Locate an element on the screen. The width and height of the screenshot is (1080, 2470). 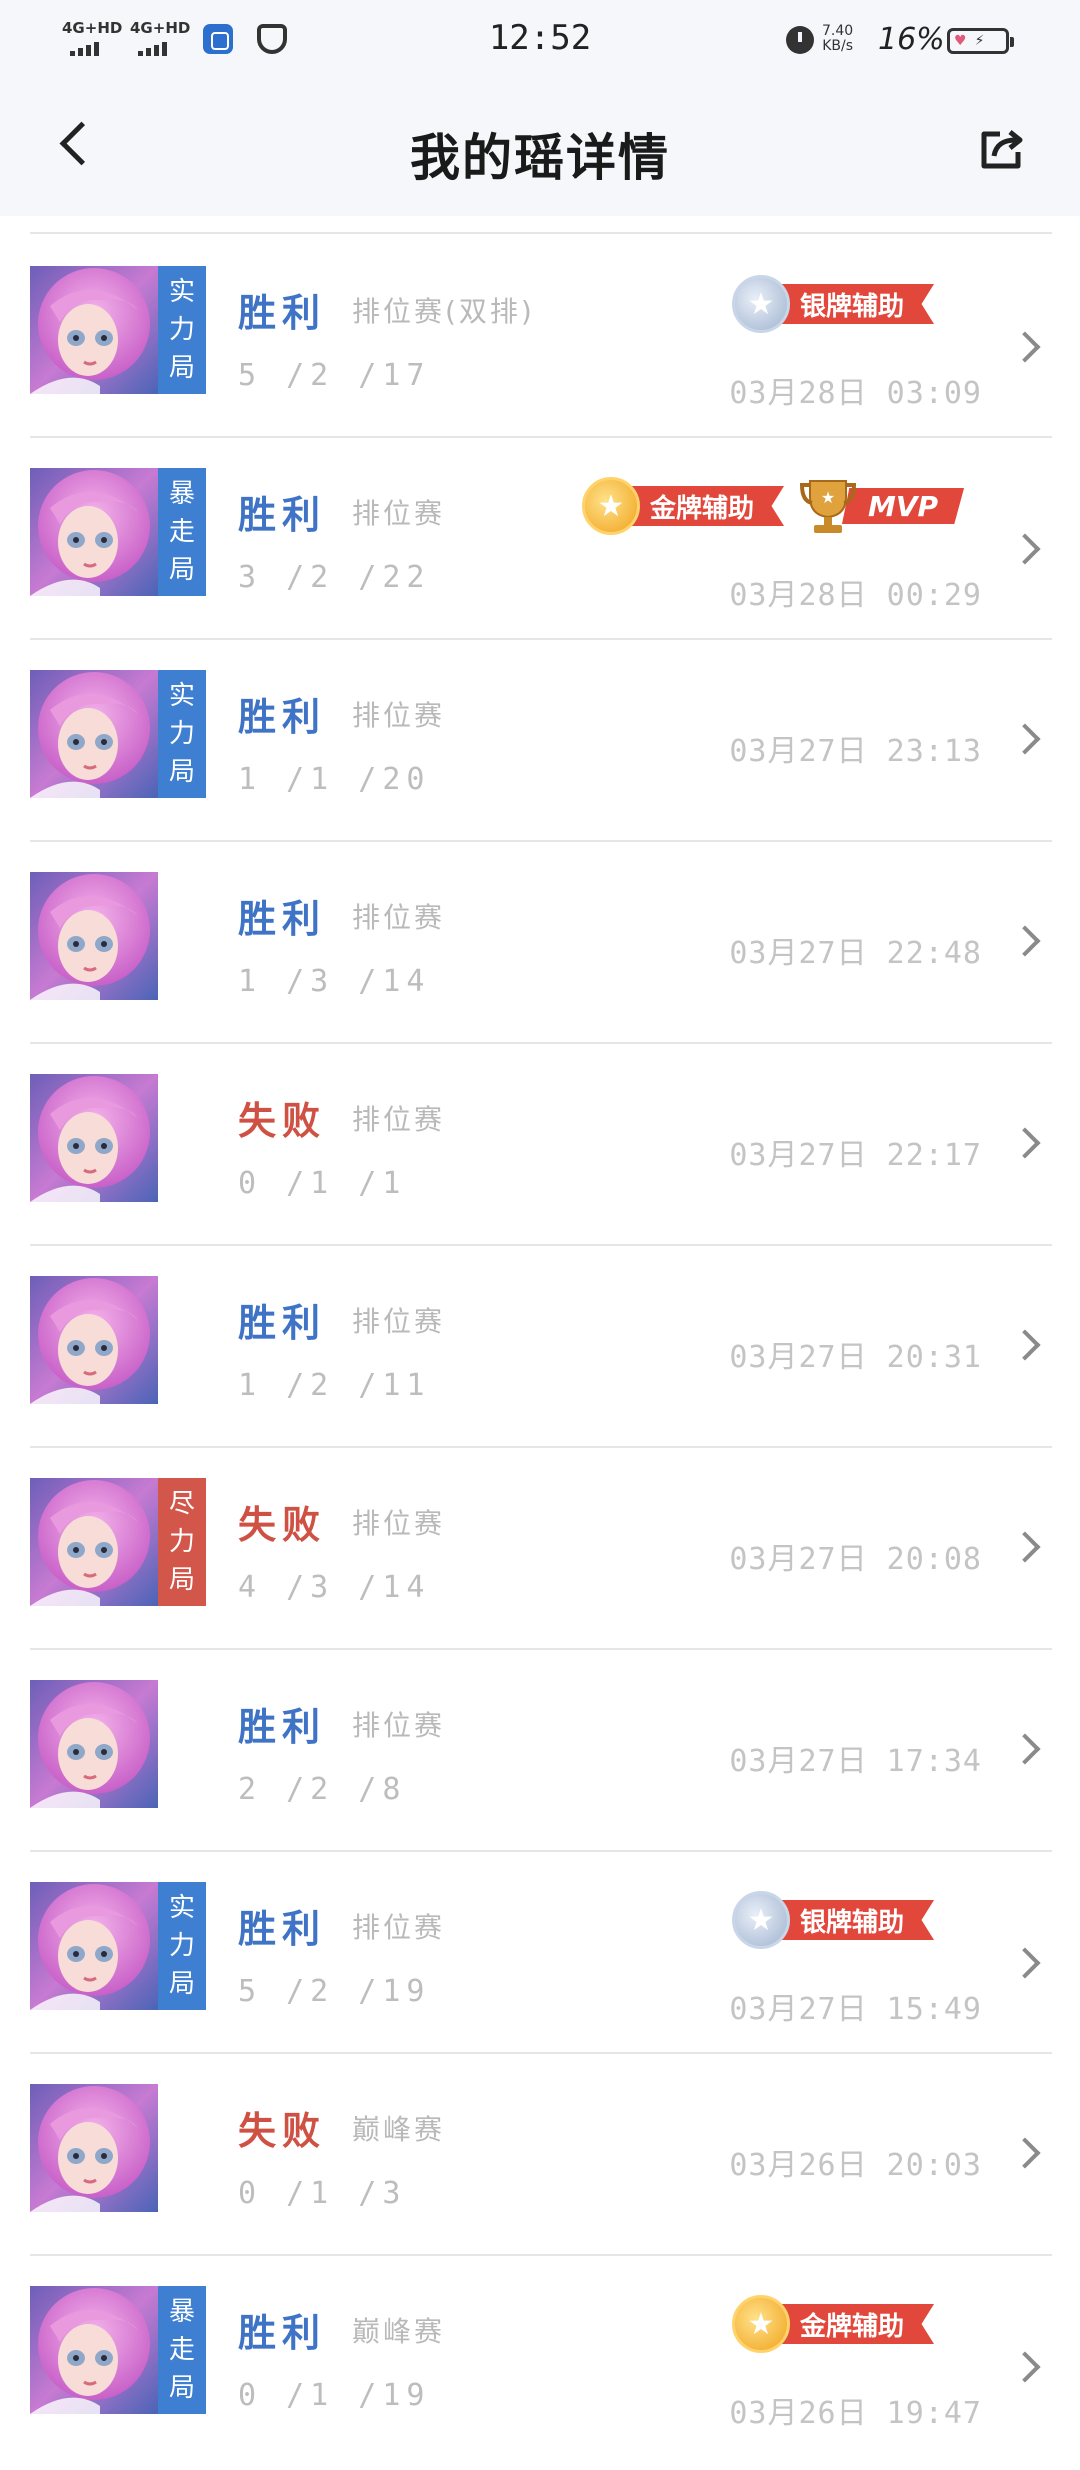
match-row: 暴走局胜利 巅峰赛 0 /1 /19 03月26日 19:47 ★ 金牌辅助 is located at coordinates (540, 2356).